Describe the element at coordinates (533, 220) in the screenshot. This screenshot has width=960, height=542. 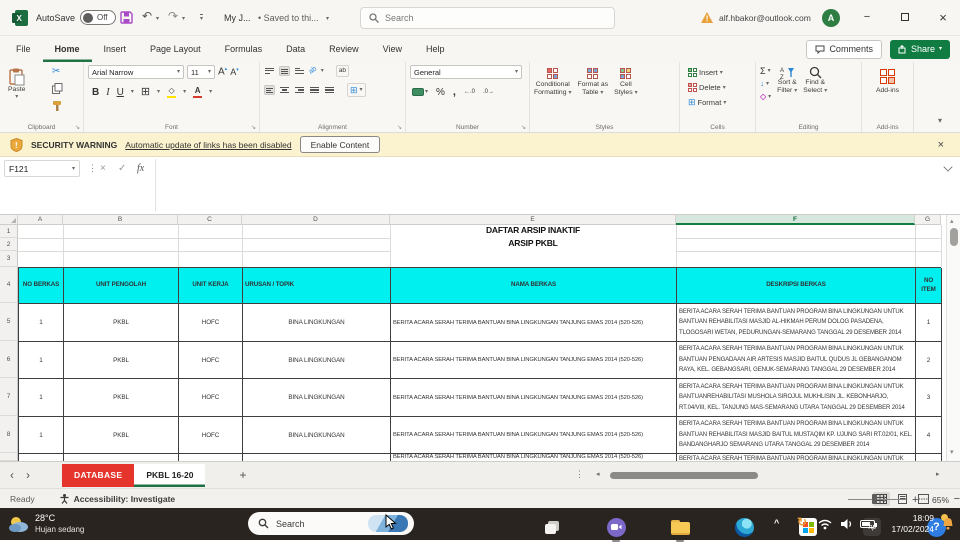
I see `column-header-e: E` at that location.